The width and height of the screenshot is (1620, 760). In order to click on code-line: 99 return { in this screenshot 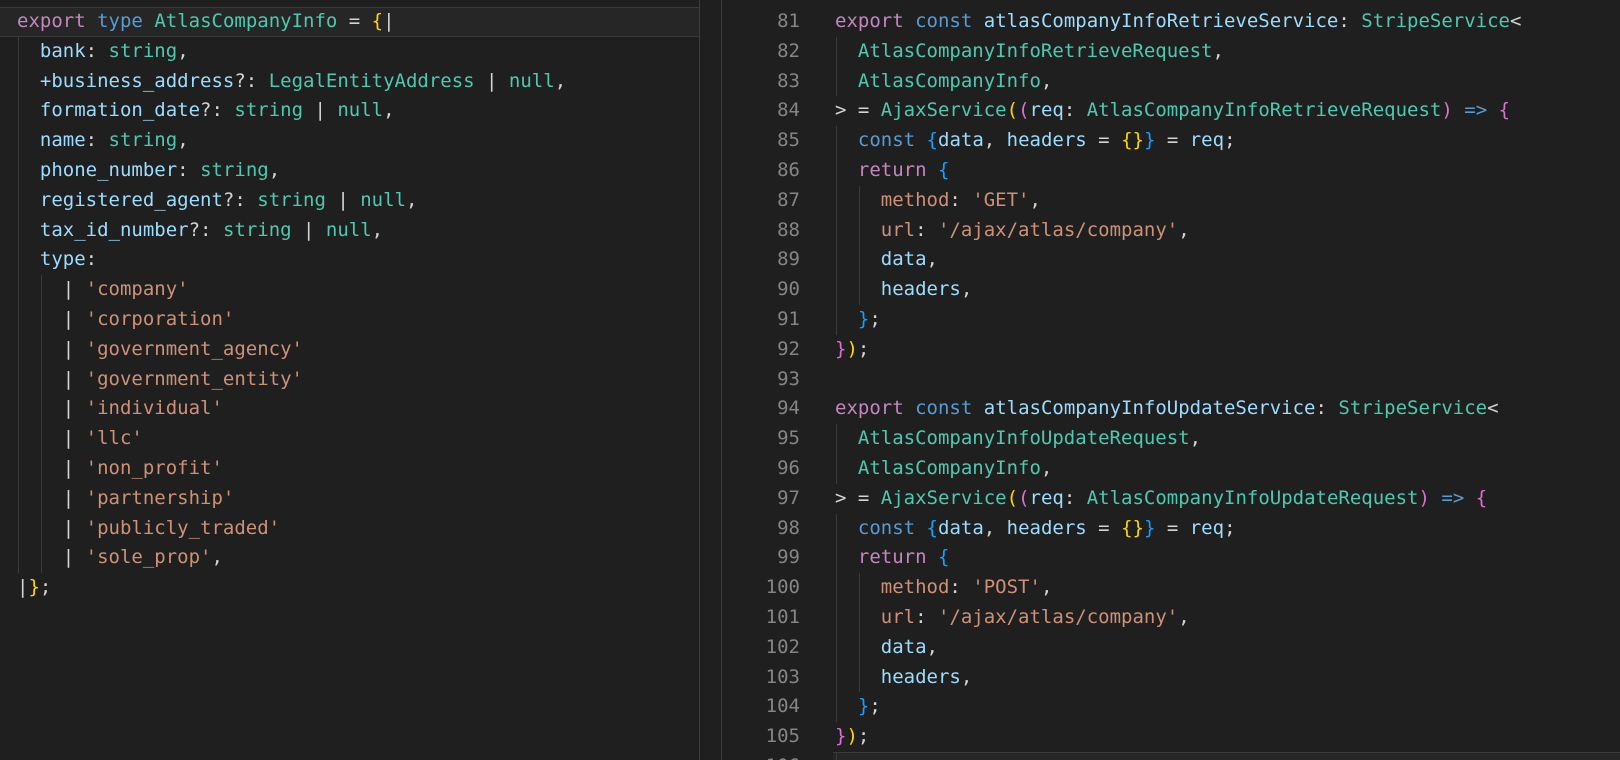, I will do `click(1171, 558)`.